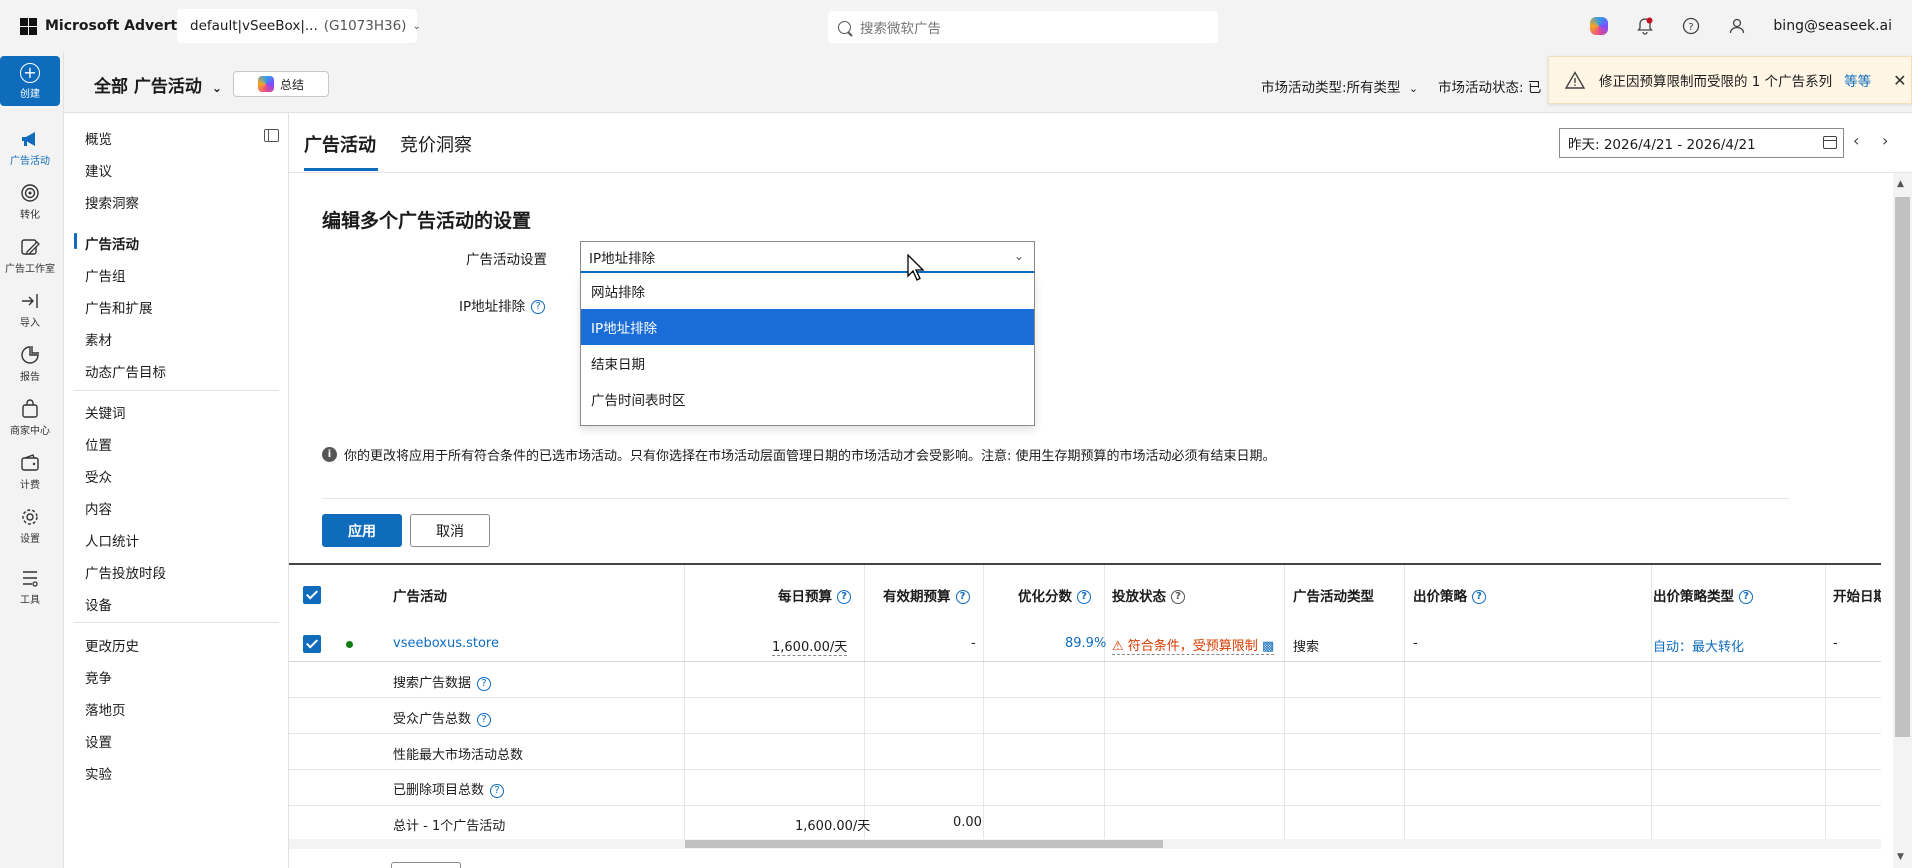  What do you see at coordinates (1899, 80) in the screenshot?
I see `close-icon: ✕` at bounding box center [1899, 80].